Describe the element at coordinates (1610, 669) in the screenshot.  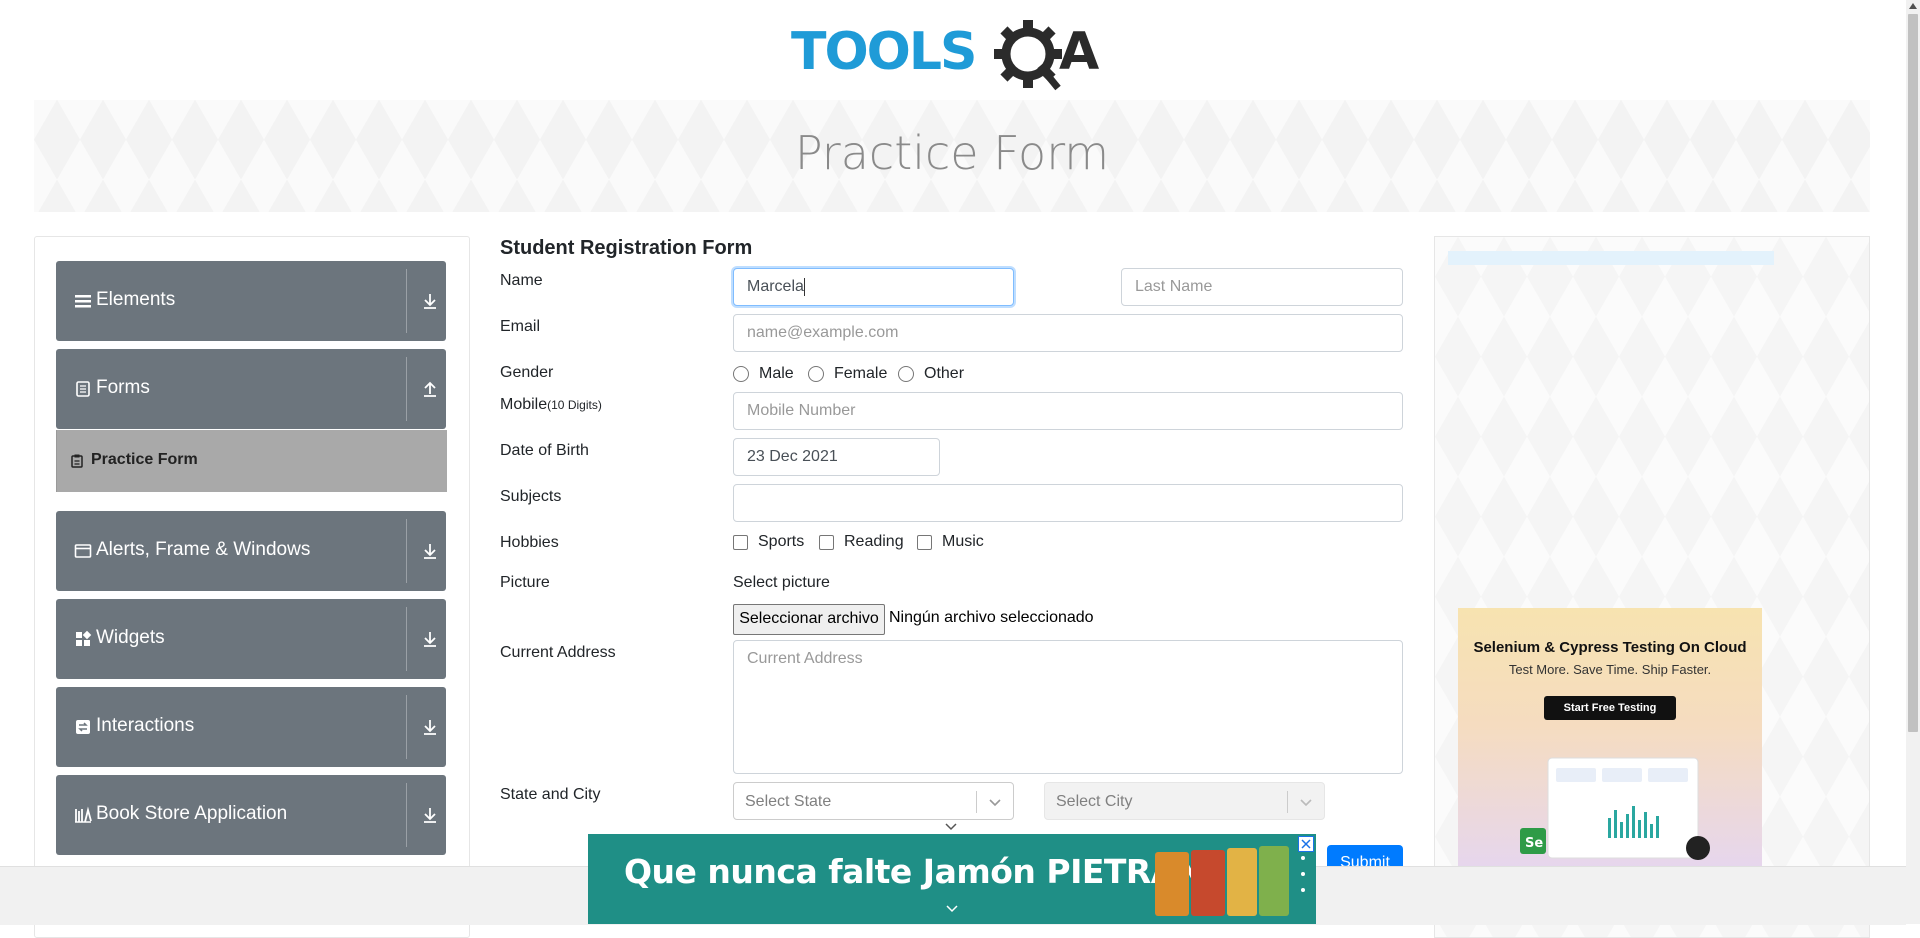
I see `promo-subtitle: Test More. Save Time. Ship Faster.` at that location.